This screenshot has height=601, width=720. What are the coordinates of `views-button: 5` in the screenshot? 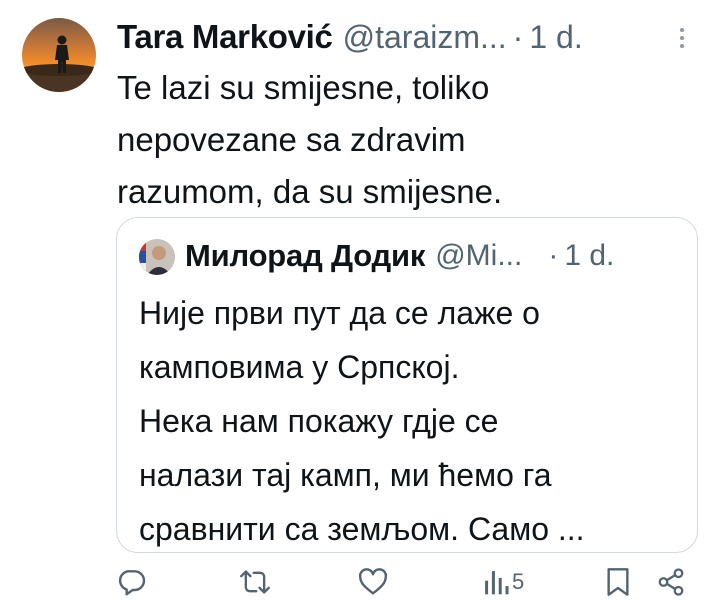 It's located at (503, 581).